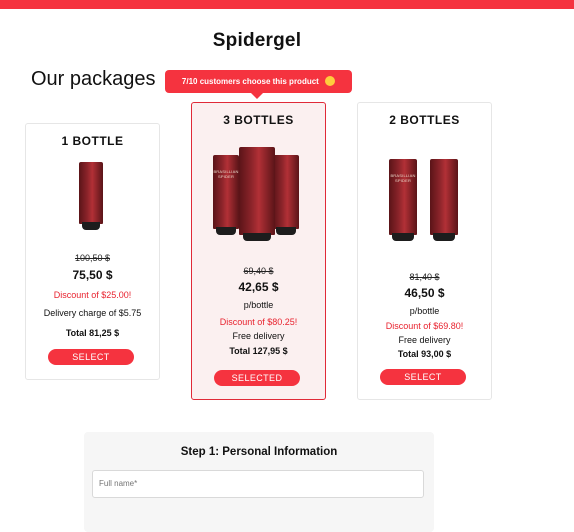  I want to click on step-title: Step 1: Personal Information, so click(259, 452).